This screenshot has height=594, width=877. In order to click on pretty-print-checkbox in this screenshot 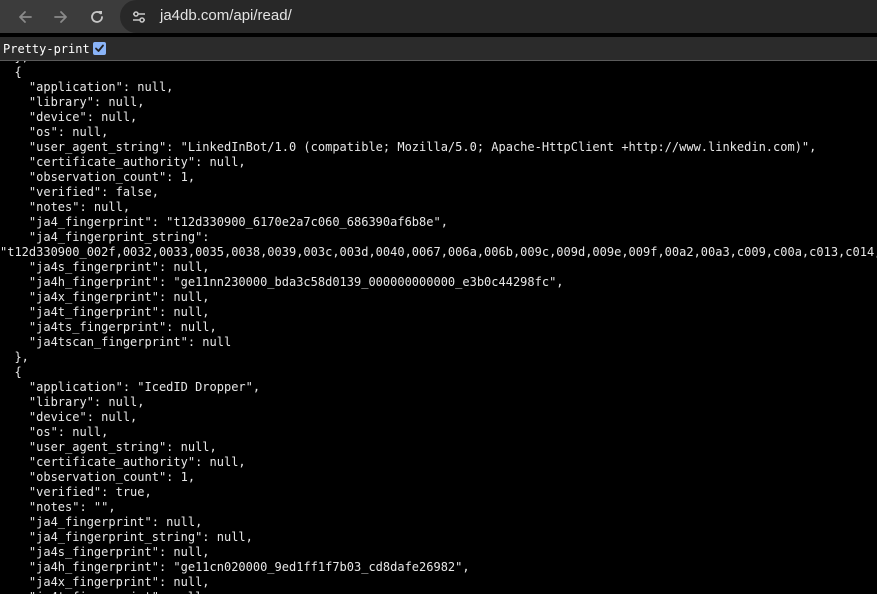, I will do `click(99, 48)`.